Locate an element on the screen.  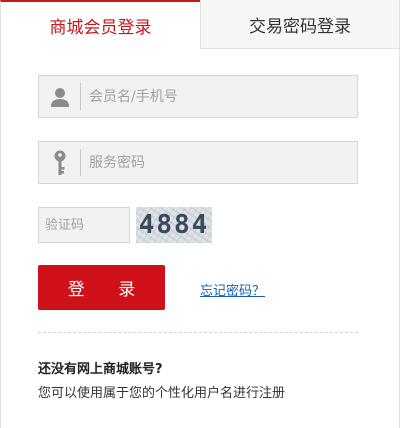
no-account-heading: 还没有网上商城账号? is located at coordinates (100, 369).